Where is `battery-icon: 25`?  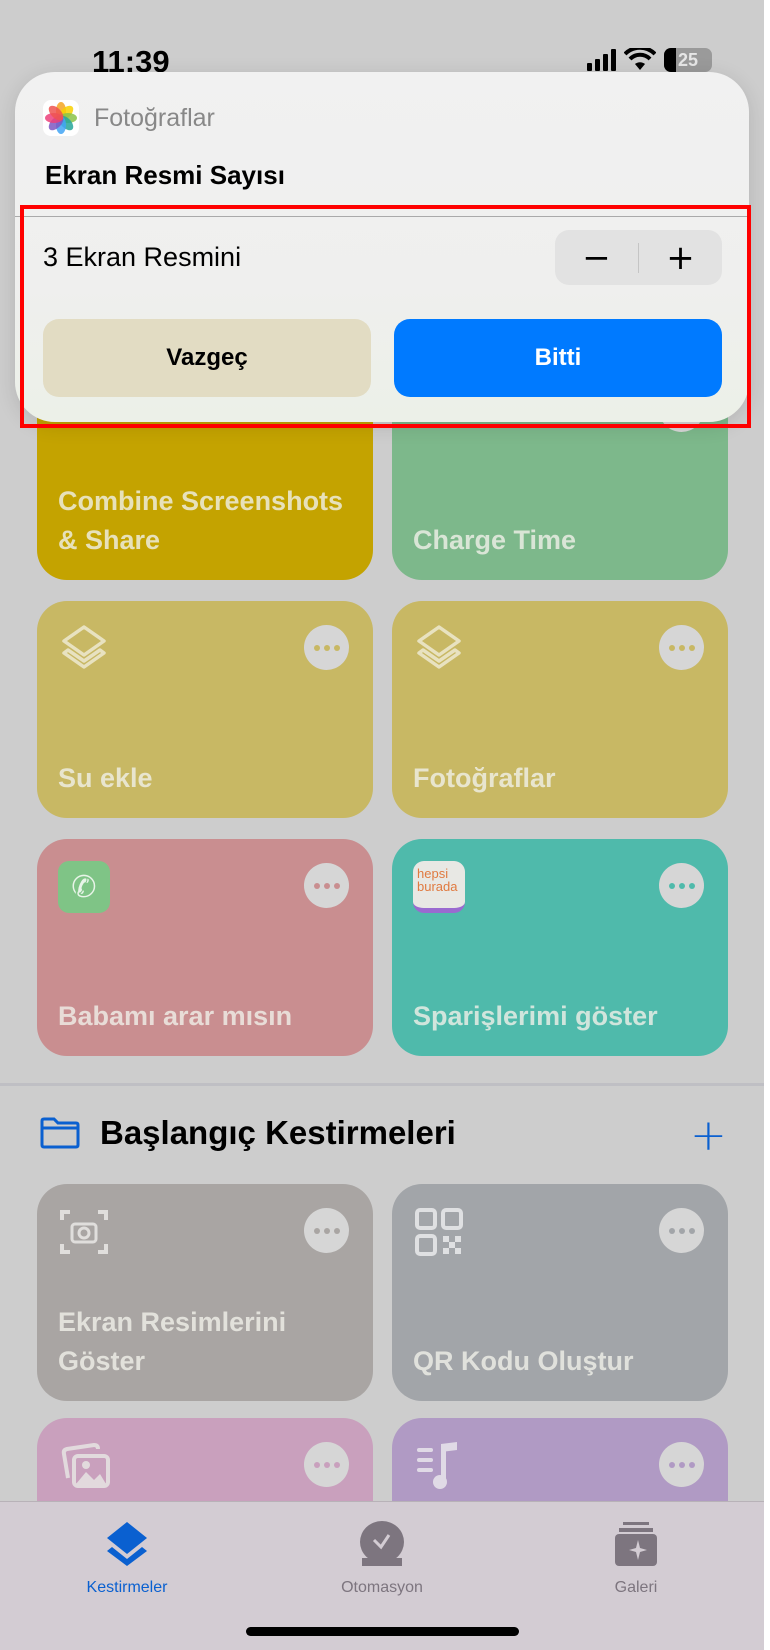
battery-icon: 25 is located at coordinates (688, 60).